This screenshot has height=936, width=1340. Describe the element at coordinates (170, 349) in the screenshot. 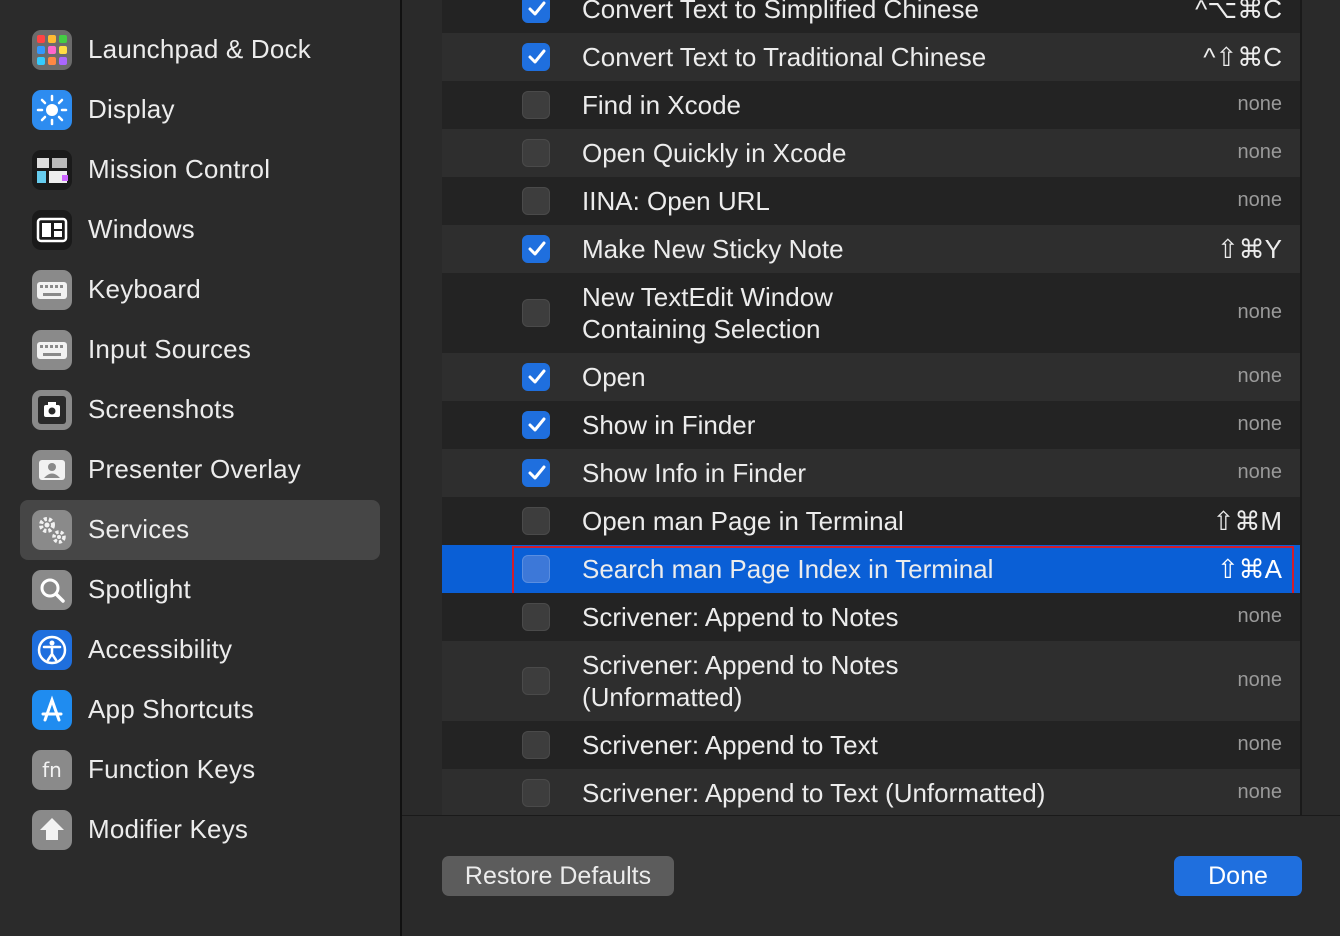

I see `sidebar-item-label: Input Sources` at that location.